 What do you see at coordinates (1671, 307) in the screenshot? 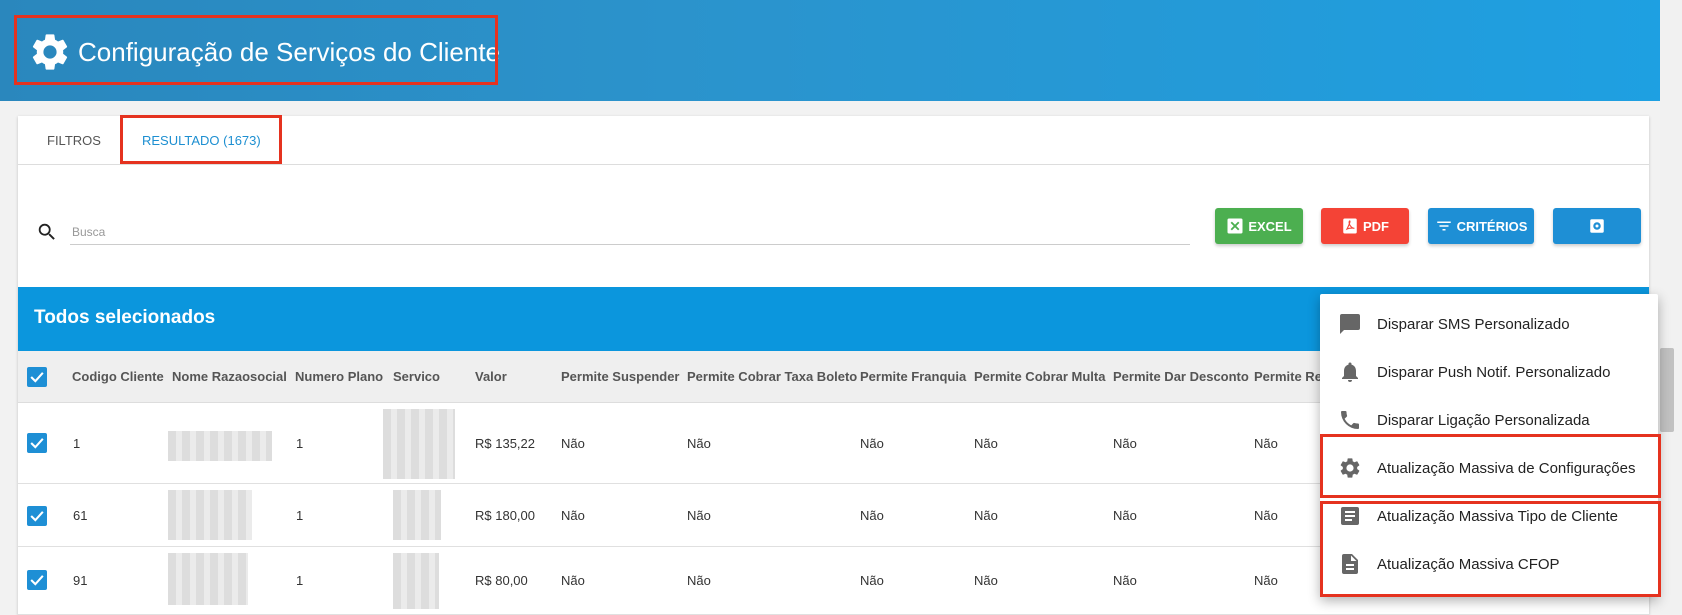
I see `scrollbar-track` at bounding box center [1671, 307].